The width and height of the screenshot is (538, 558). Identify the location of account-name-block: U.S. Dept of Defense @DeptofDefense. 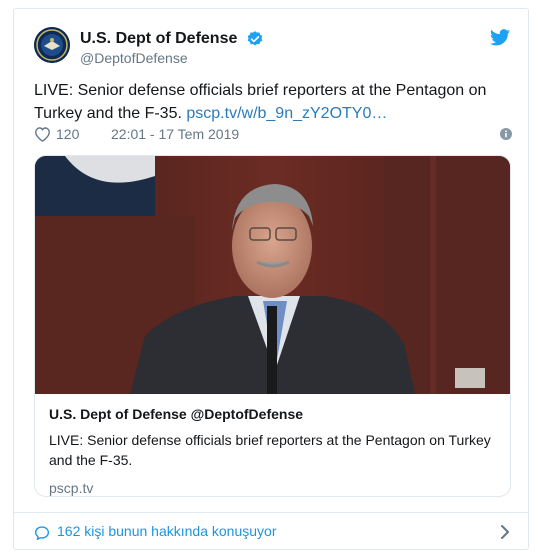
(172, 48).